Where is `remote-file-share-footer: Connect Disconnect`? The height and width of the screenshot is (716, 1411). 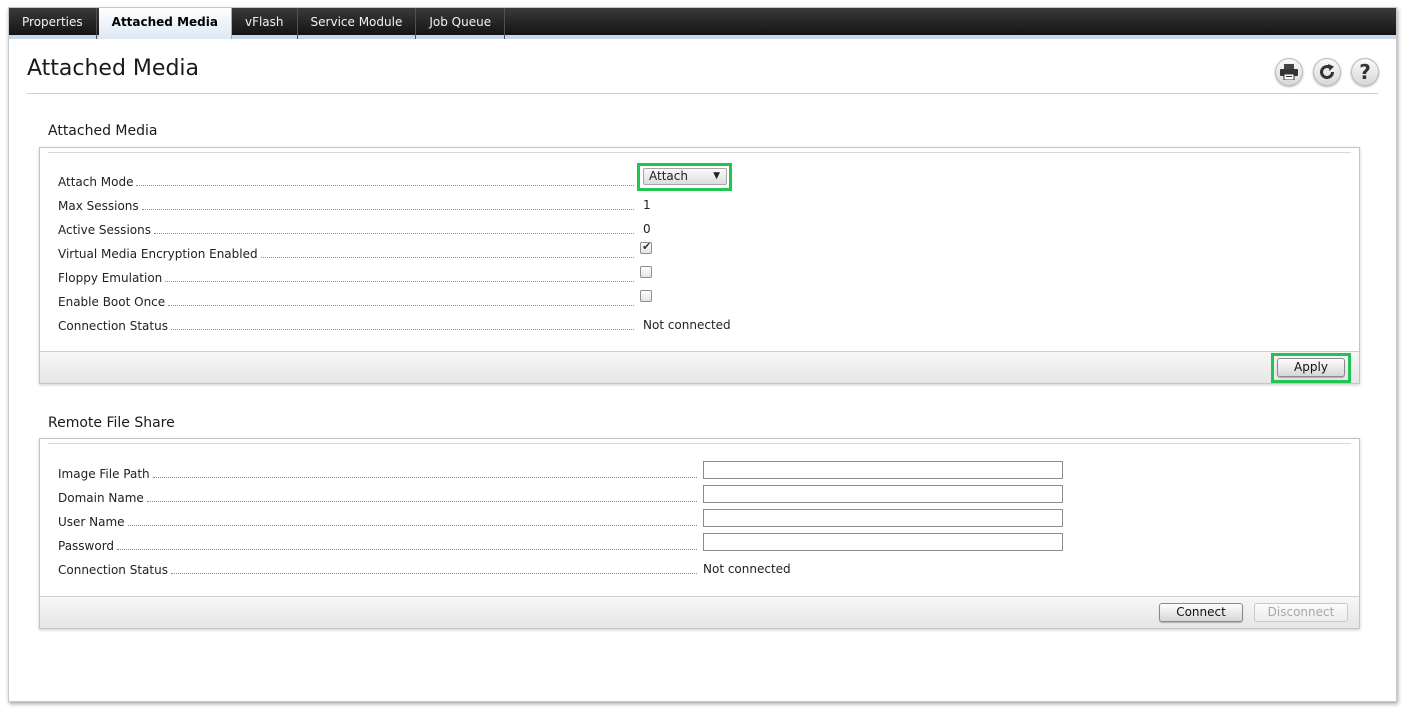 remote-file-share-footer: Connect Disconnect is located at coordinates (699, 612).